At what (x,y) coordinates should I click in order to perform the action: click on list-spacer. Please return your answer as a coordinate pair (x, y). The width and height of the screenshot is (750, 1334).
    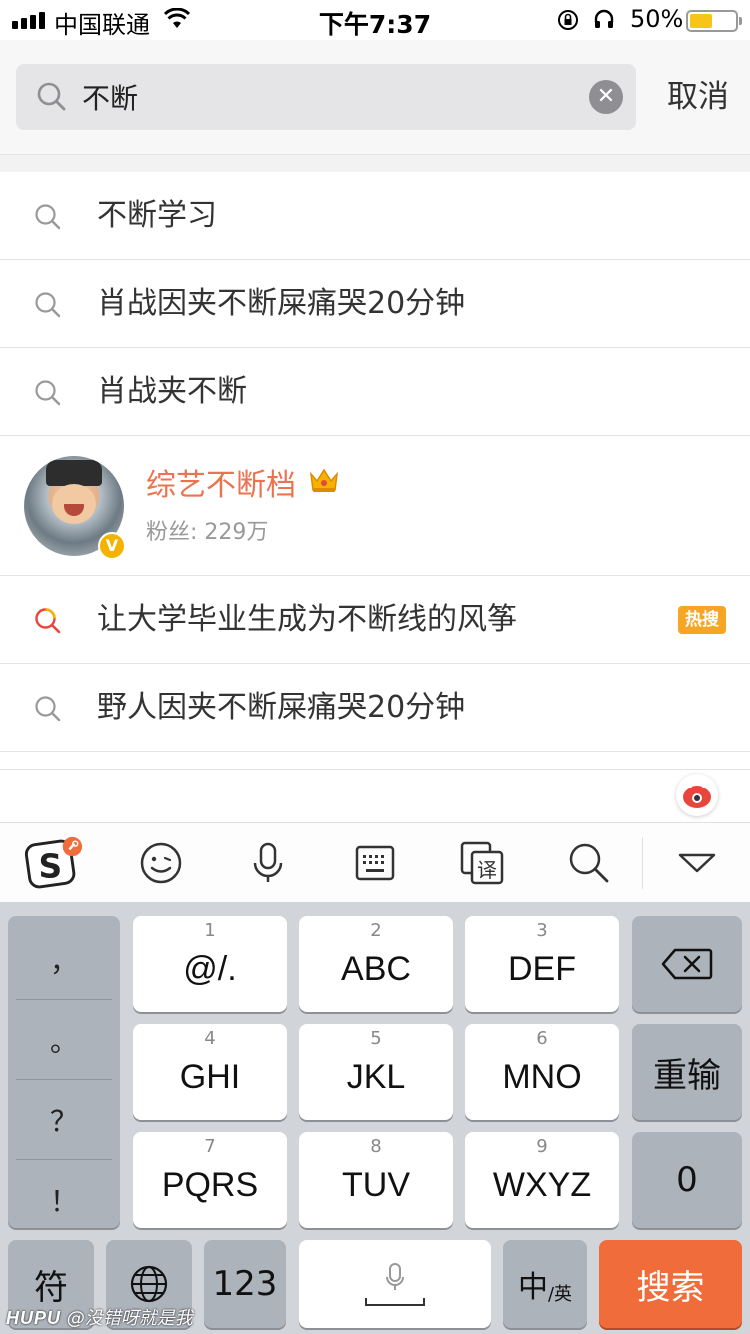
    Looking at the image, I should click on (375, 761).